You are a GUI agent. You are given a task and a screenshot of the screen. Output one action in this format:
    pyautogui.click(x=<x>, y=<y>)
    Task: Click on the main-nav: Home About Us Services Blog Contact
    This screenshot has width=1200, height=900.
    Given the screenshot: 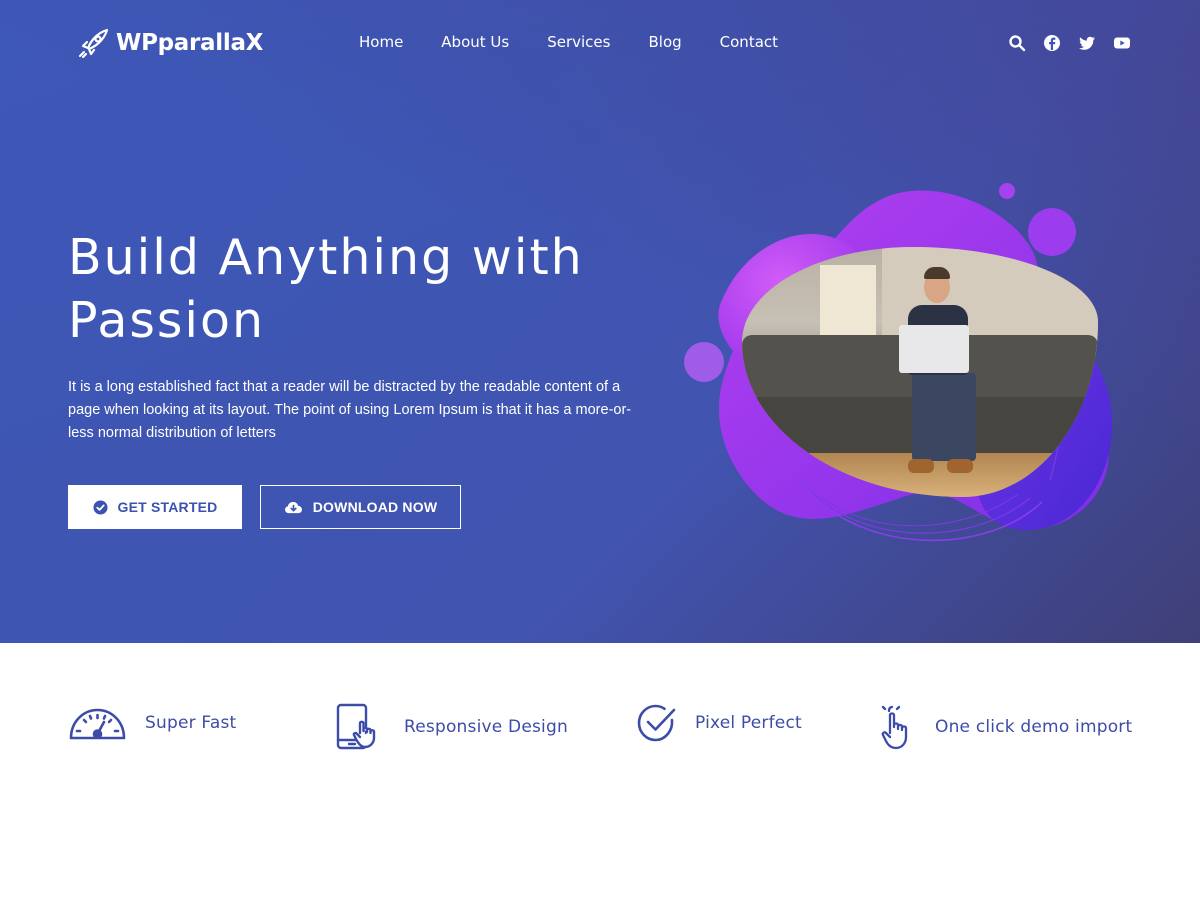 What is the action you would take?
    pyautogui.click(x=587, y=42)
    